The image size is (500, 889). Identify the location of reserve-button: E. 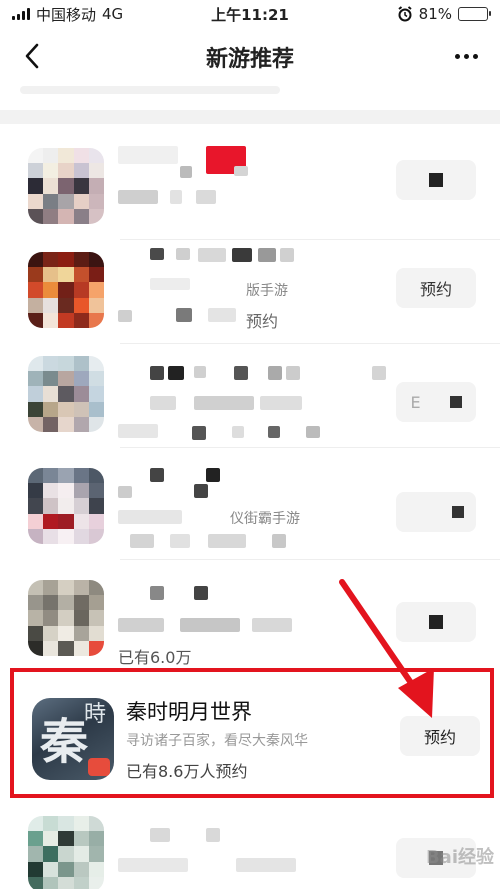
(436, 402).